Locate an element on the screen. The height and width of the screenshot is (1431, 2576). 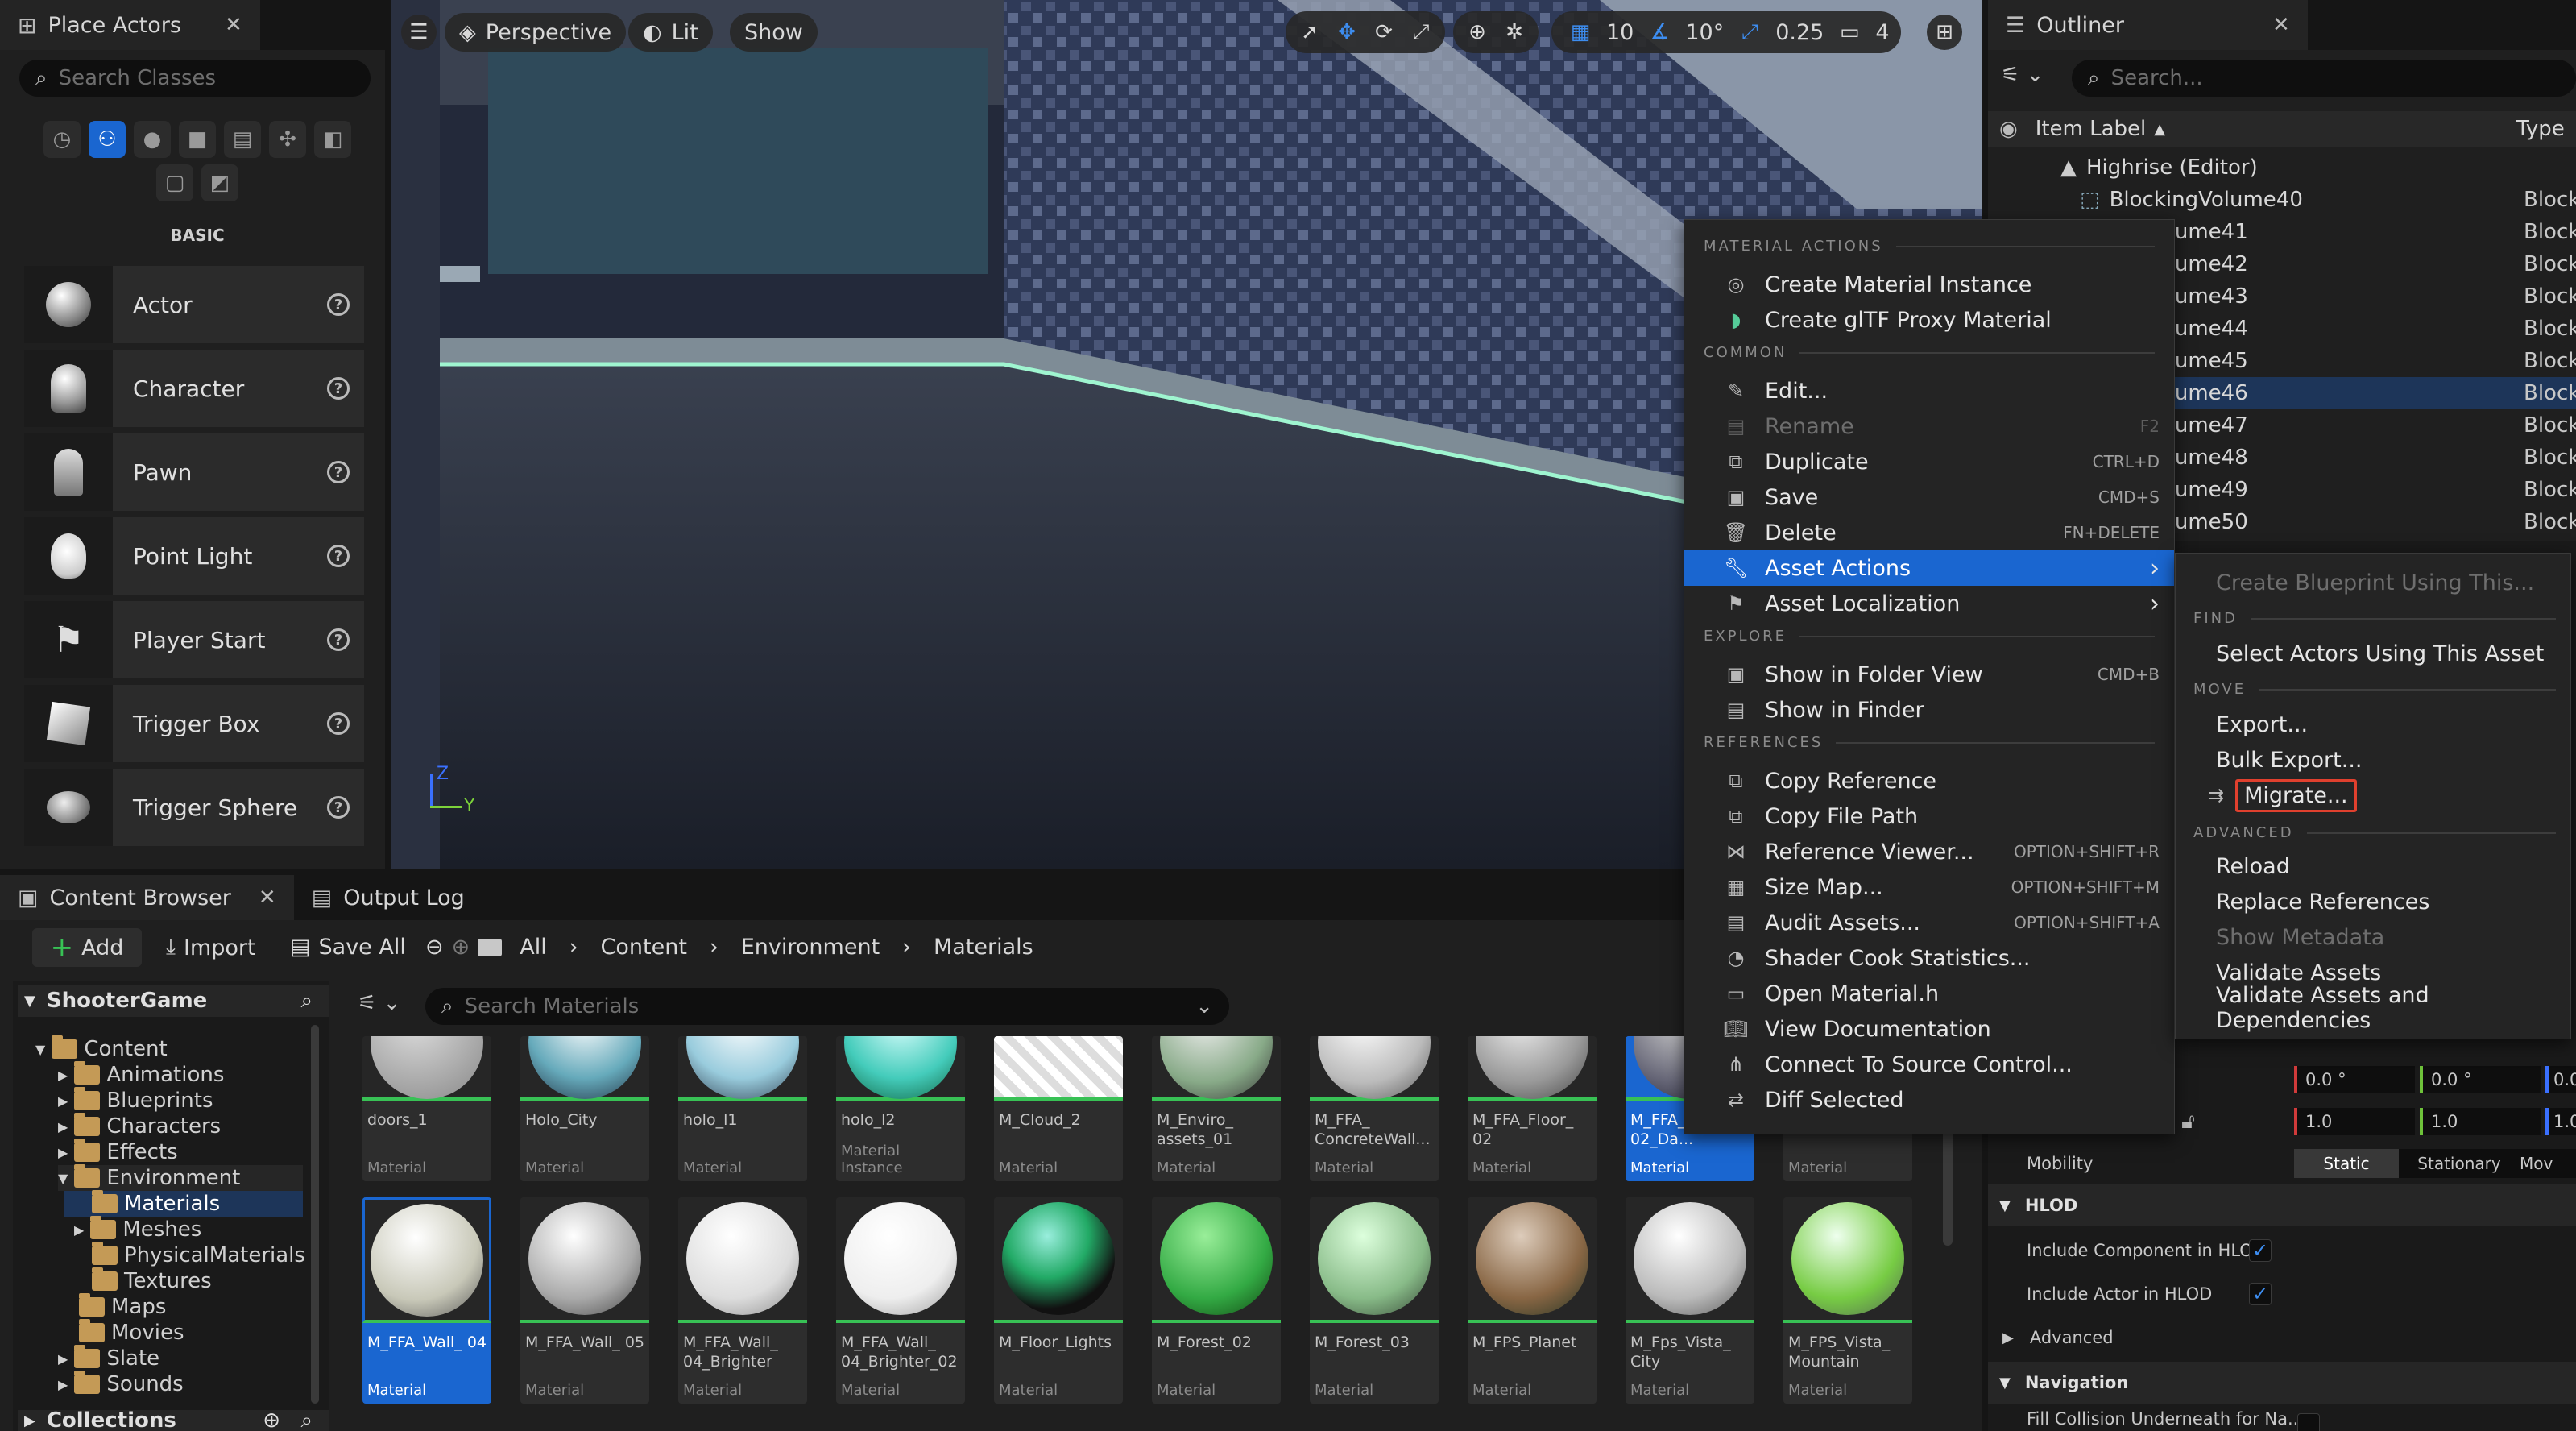
menu-save: ▣ Save CMD+S is located at coordinates (1929, 497).